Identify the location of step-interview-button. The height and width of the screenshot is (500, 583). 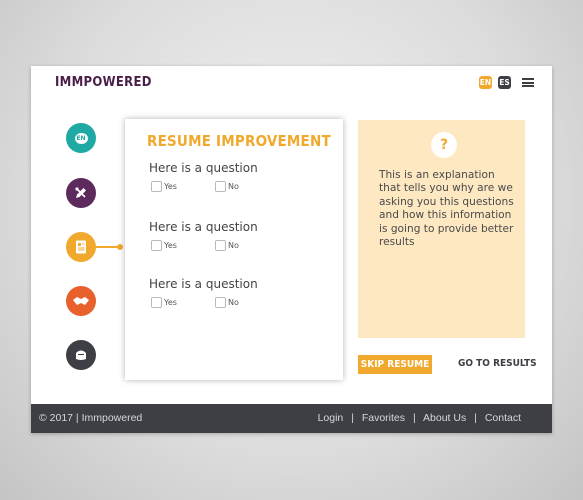
(81, 301).